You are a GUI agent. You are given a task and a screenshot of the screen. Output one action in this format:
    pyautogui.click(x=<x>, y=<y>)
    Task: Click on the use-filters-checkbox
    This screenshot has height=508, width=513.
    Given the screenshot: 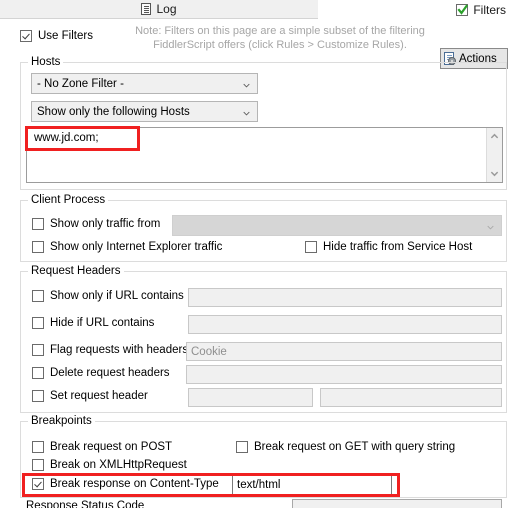 What is the action you would take?
    pyautogui.click(x=26, y=36)
    